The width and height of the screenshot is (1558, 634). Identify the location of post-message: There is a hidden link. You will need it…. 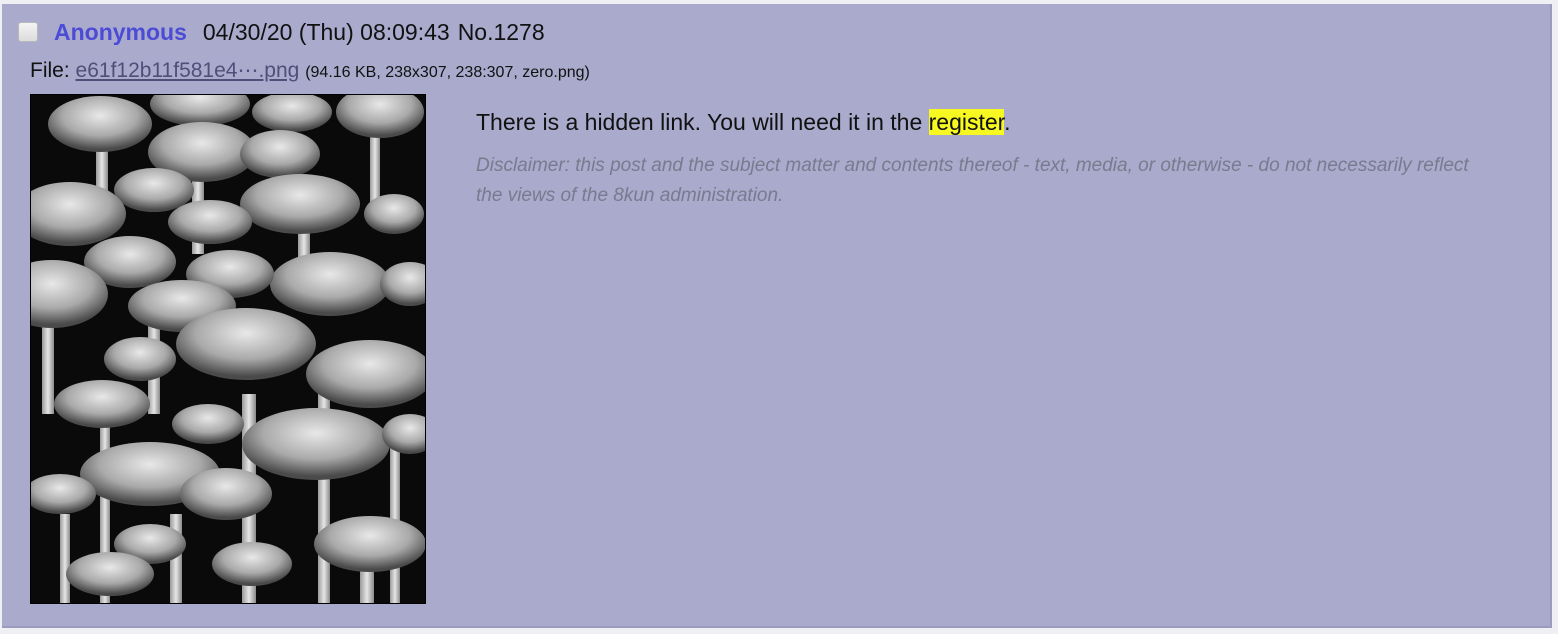
(976, 122).